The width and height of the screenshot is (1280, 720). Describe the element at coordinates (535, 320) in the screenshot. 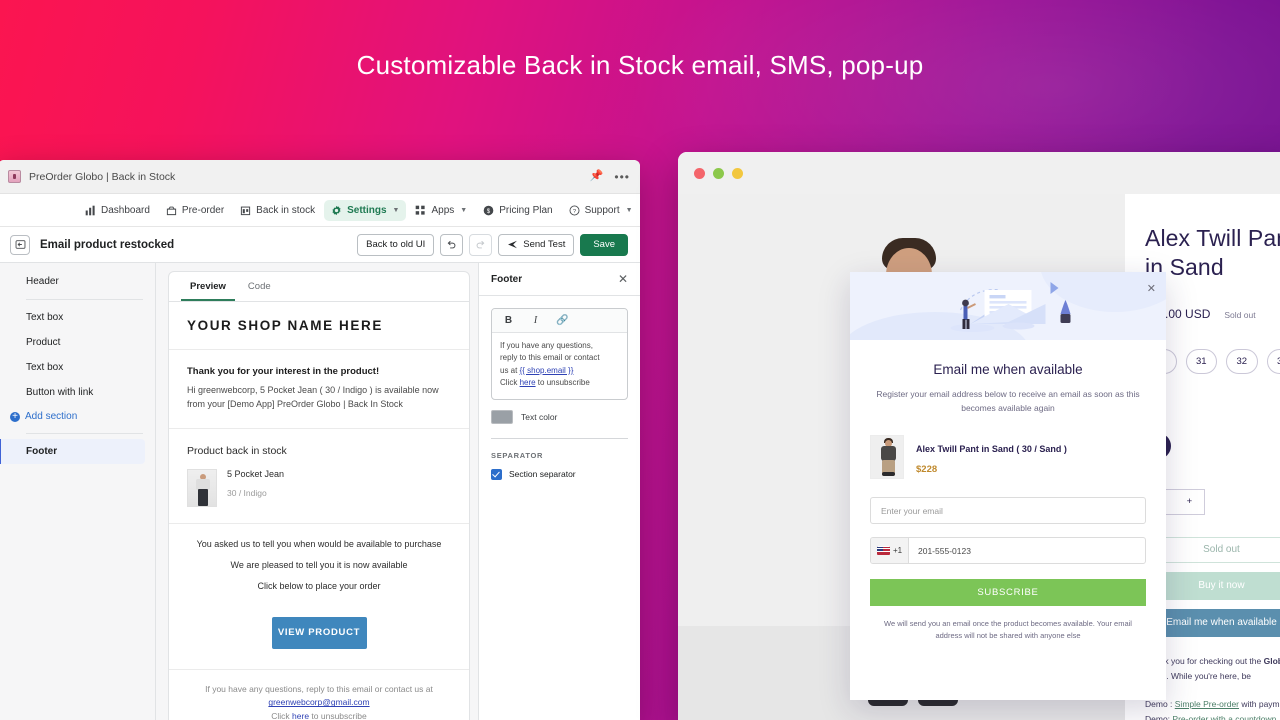

I see `italic-icon: I` at that location.